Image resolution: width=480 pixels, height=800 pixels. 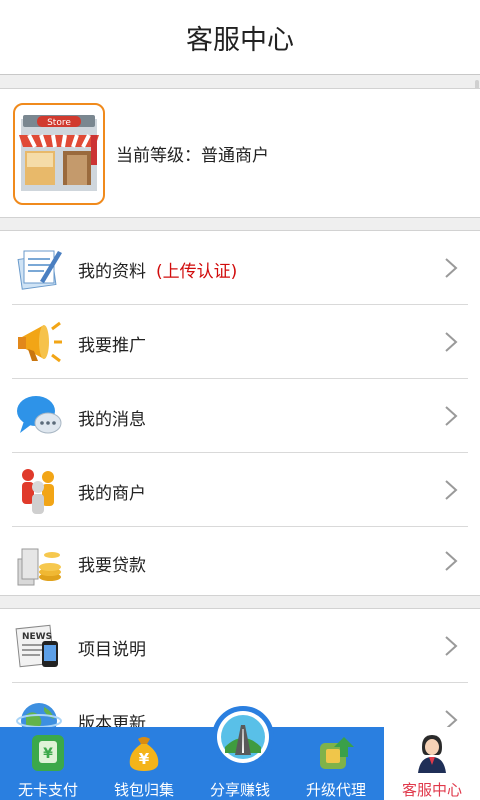 I want to click on share-earn-bubble, so click(x=243, y=737).